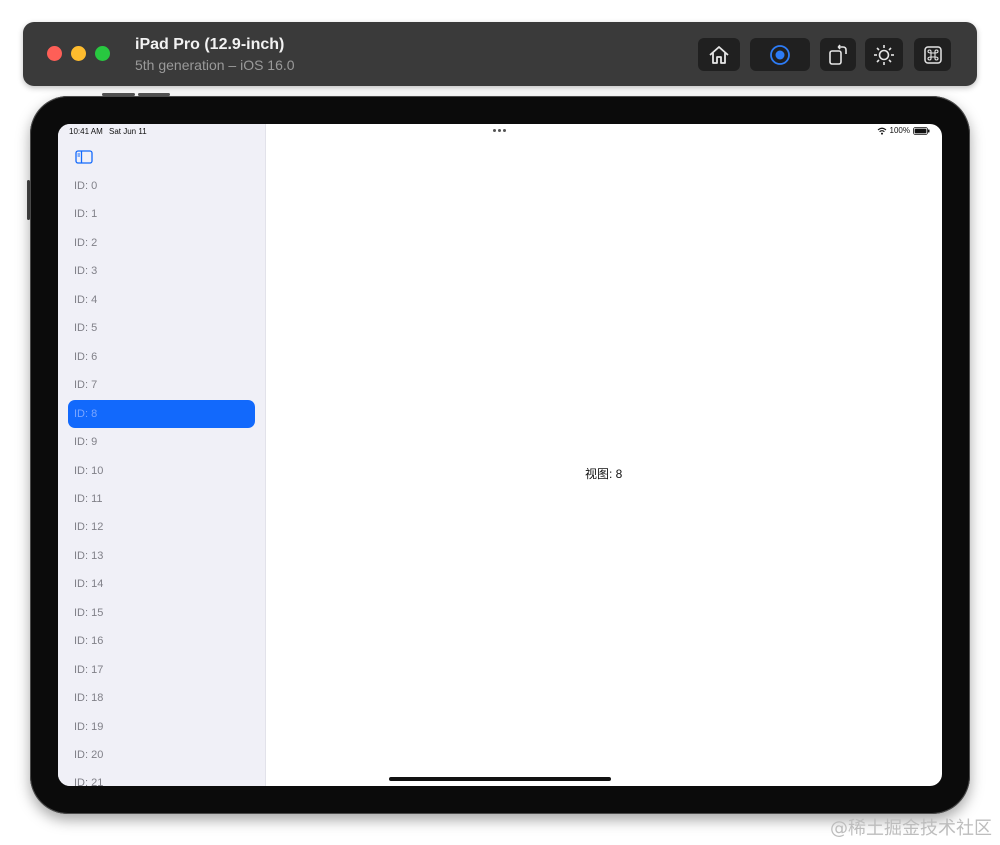 This screenshot has height=845, width=1000. I want to click on sidebar-toggle-button, so click(84, 159).